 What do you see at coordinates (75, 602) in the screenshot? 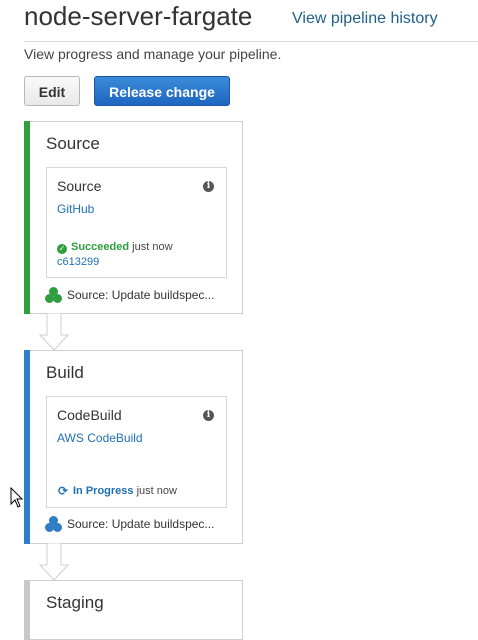
I see `stage-name: Staging` at bounding box center [75, 602].